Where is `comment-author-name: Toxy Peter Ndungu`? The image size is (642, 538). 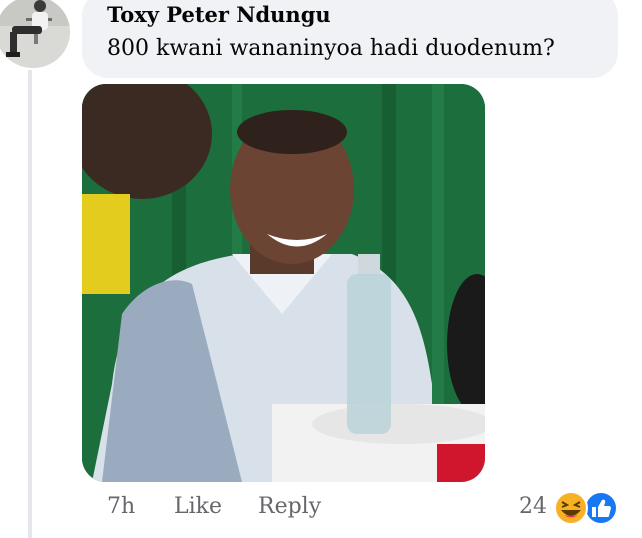 comment-author-name: Toxy Peter Ndungu is located at coordinates (219, 14).